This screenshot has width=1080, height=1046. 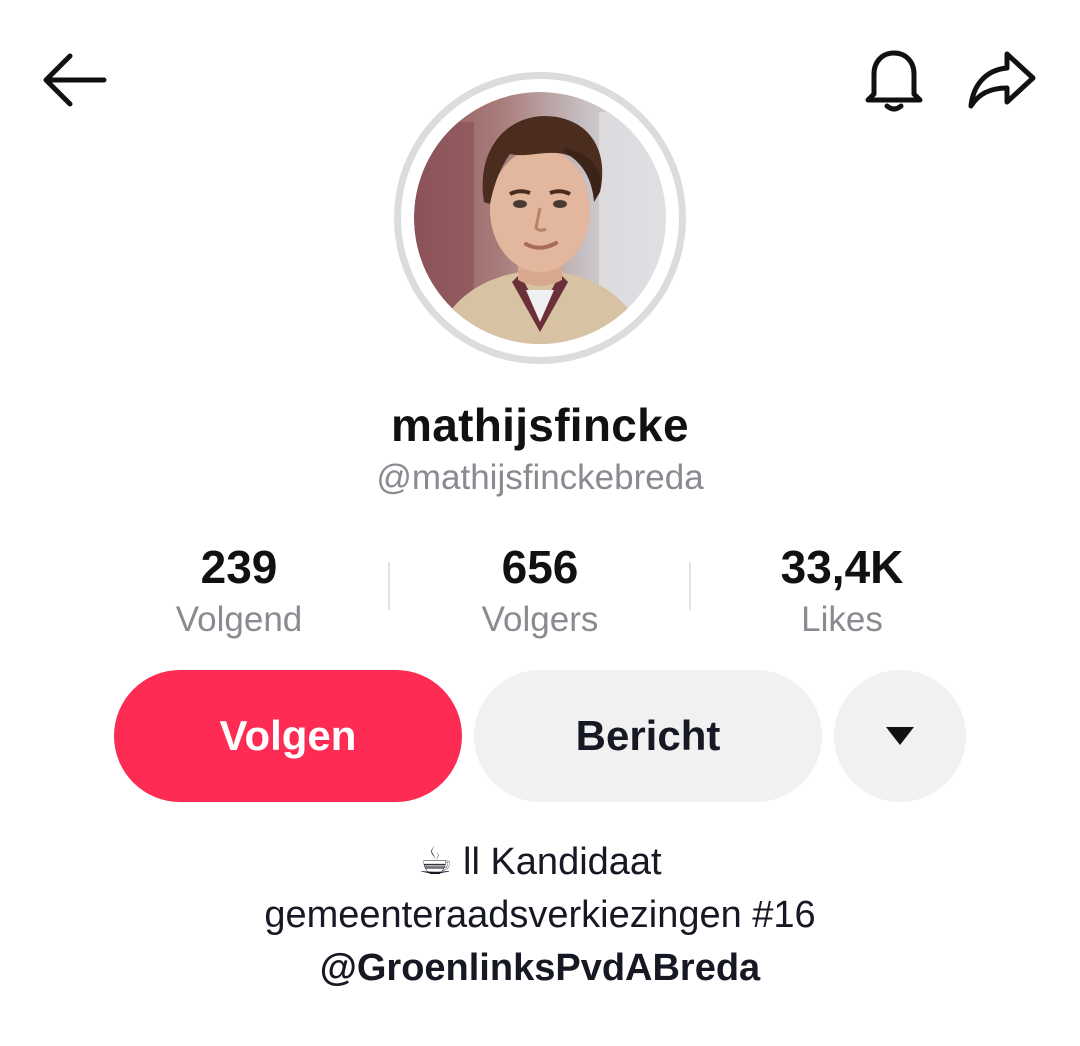 I want to click on notification-button, so click(x=894, y=80).